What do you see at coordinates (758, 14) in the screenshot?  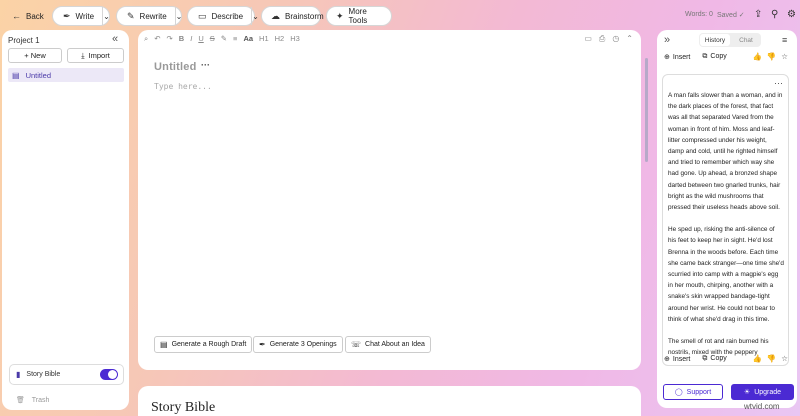 I see `share-icon: ⇪` at bounding box center [758, 14].